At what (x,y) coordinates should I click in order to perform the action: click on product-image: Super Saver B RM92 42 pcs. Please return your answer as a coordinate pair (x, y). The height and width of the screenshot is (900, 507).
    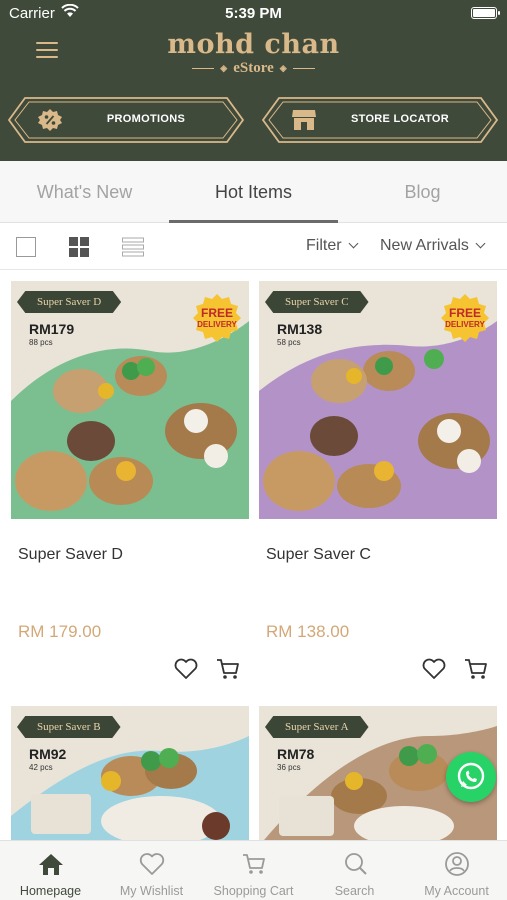
    Looking at the image, I should click on (130, 773).